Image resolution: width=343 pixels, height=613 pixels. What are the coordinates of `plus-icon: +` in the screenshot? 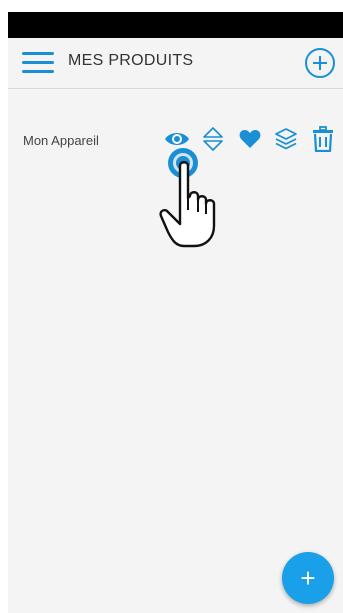 It's located at (308, 578).